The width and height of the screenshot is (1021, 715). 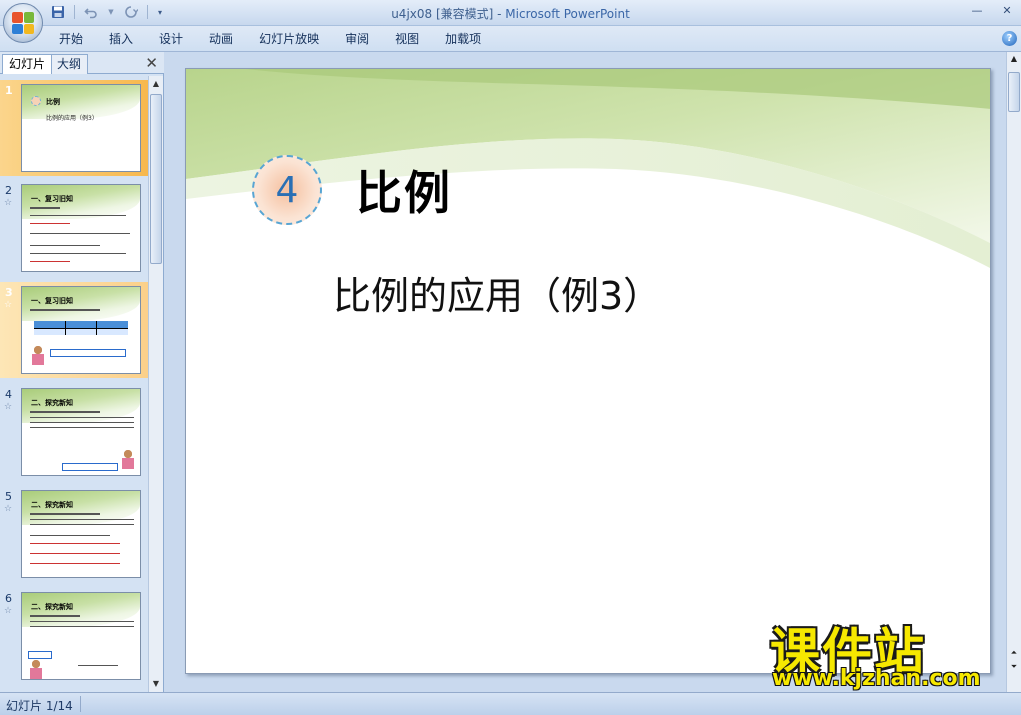 What do you see at coordinates (121, 39) in the screenshot?
I see `tab-insert: 插入` at bounding box center [121, 39].